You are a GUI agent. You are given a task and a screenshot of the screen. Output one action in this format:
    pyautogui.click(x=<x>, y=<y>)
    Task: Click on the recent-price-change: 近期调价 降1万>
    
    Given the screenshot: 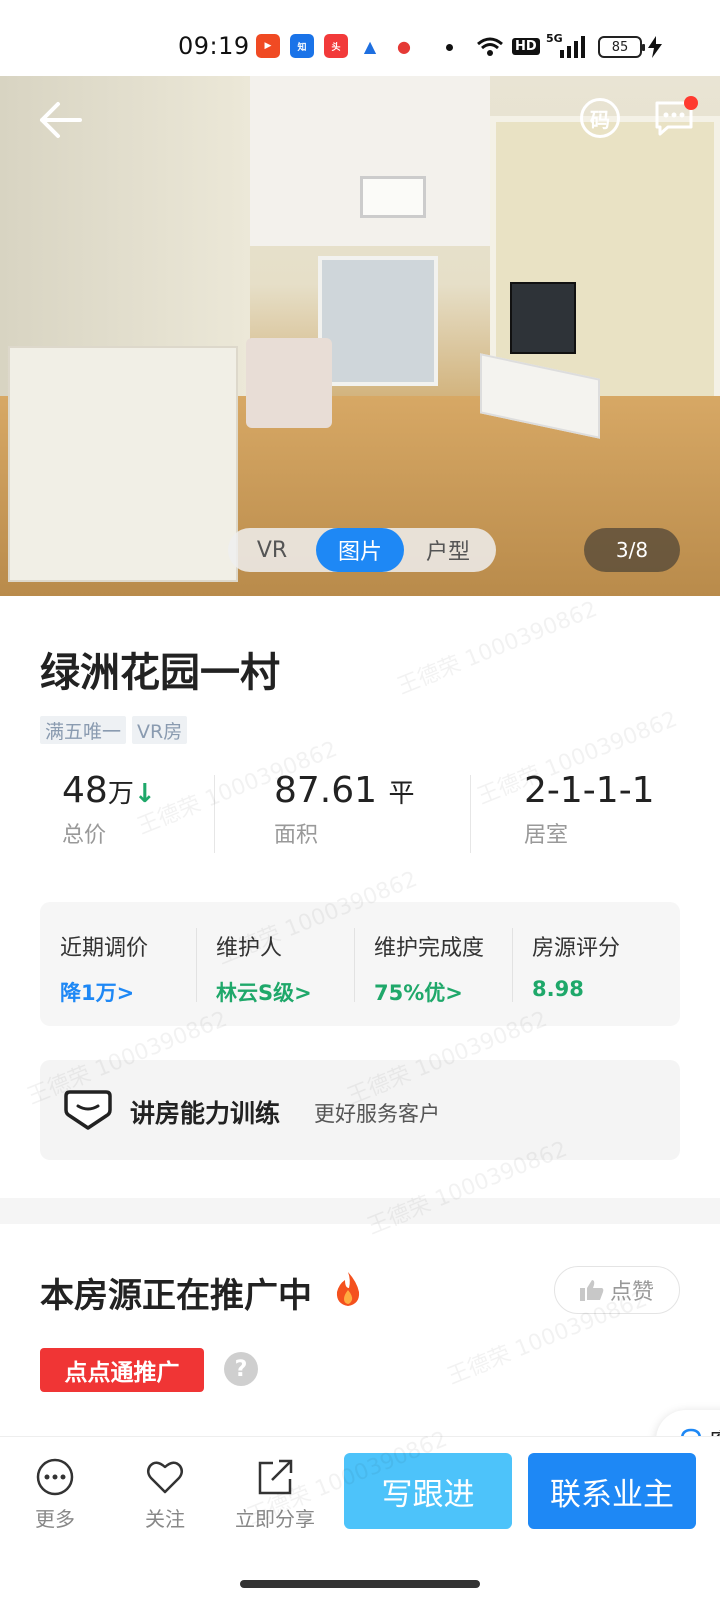 What is the action you would take?
    pyautogui.click(x=118, y=964)
    